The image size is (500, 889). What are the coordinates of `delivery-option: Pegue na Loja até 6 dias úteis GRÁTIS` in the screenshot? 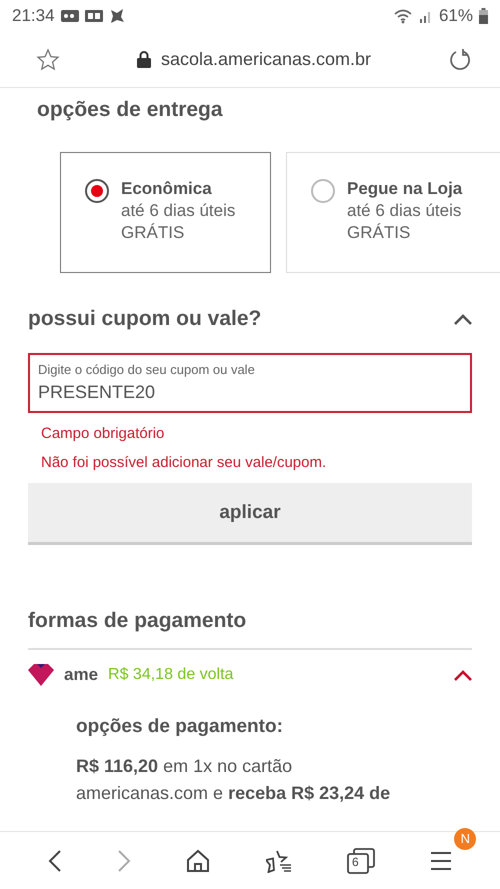 It's located at (393, 212).